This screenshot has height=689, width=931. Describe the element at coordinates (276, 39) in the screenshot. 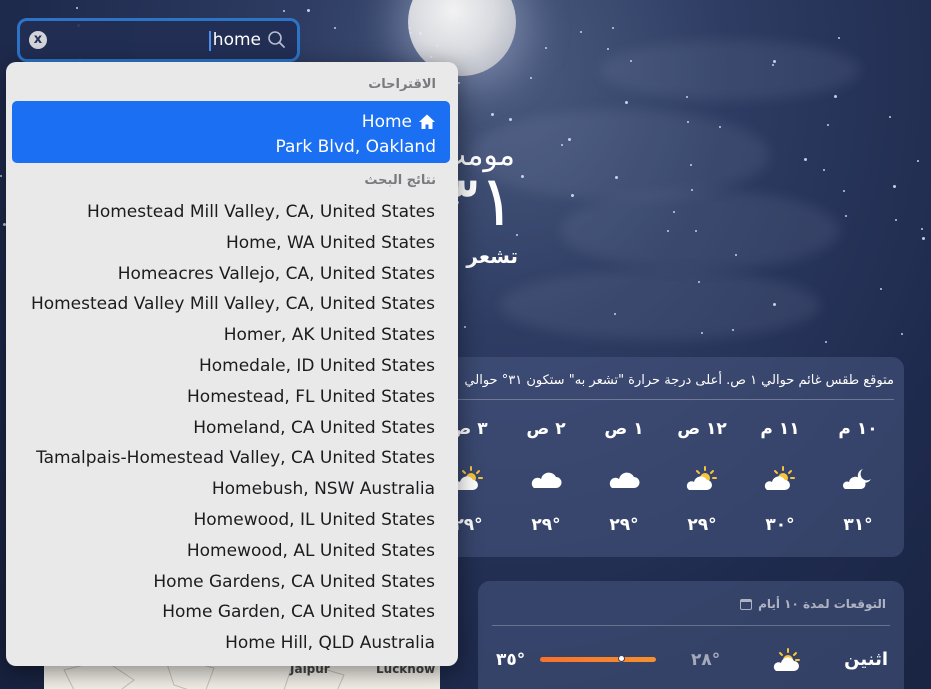

I see `search-icon` at that location.